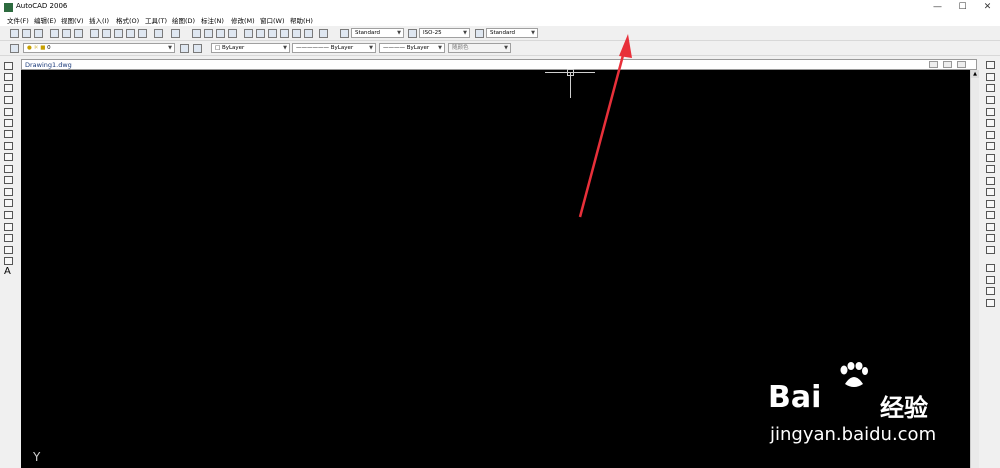 The width and height of the screenshot is (1000, 468). What do you see at coordinates (8, 100) in the screenshot?
I see `polygon-icon` at bounding box center [8, 100].